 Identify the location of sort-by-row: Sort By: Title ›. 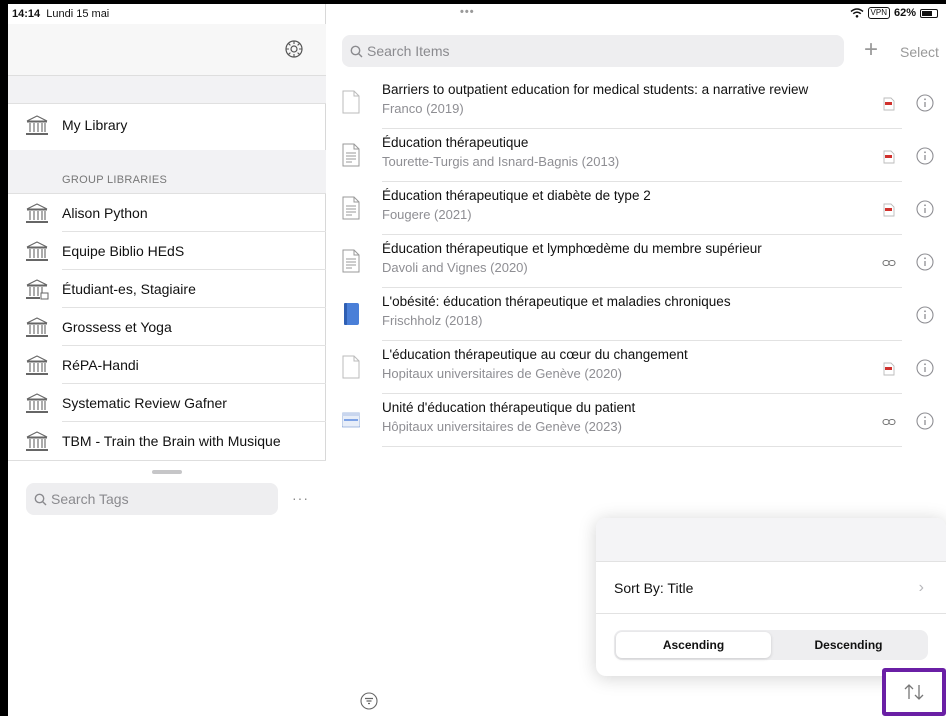
(771, 588).